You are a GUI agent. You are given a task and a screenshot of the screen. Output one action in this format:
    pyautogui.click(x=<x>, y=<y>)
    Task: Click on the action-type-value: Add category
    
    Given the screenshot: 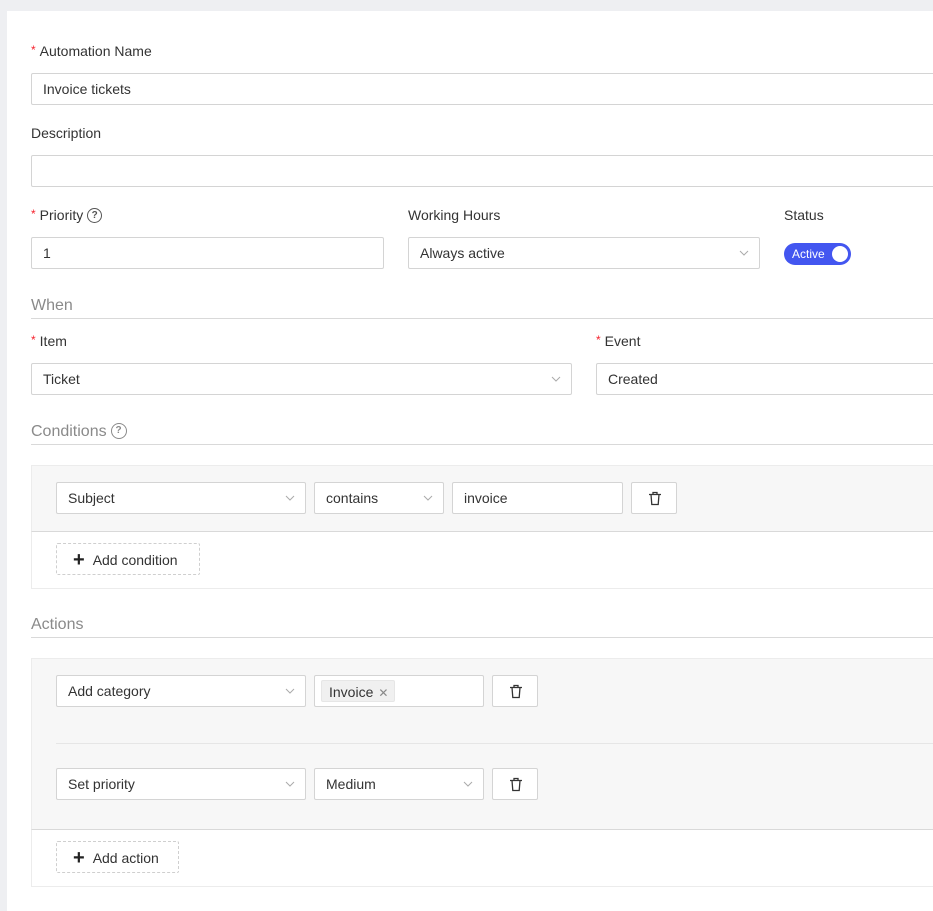 What is the action you would take?
    pyautogui.click(x=109, y=691)
    